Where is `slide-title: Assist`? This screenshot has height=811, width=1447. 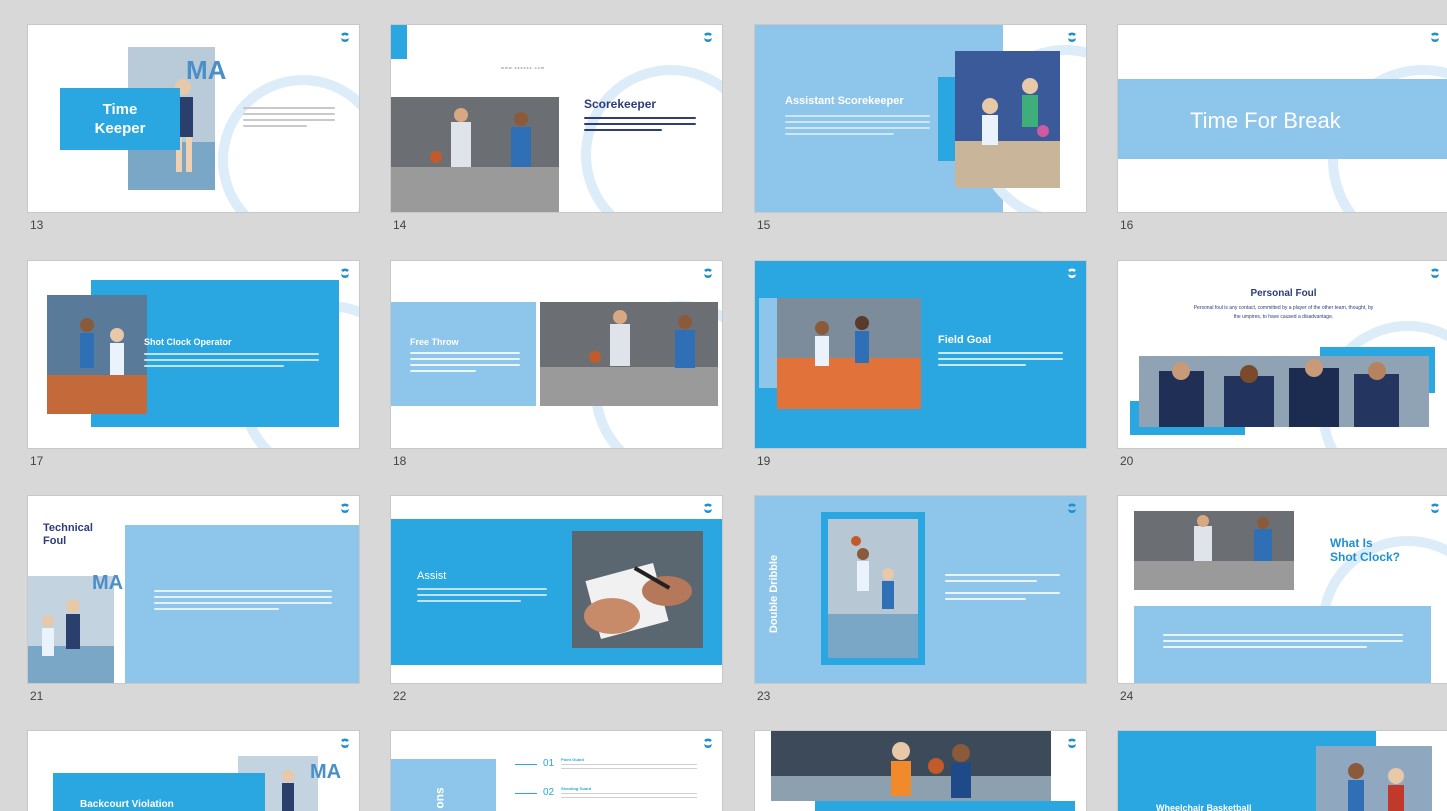 slide-title: Assist is located at coordinates (432, 576).